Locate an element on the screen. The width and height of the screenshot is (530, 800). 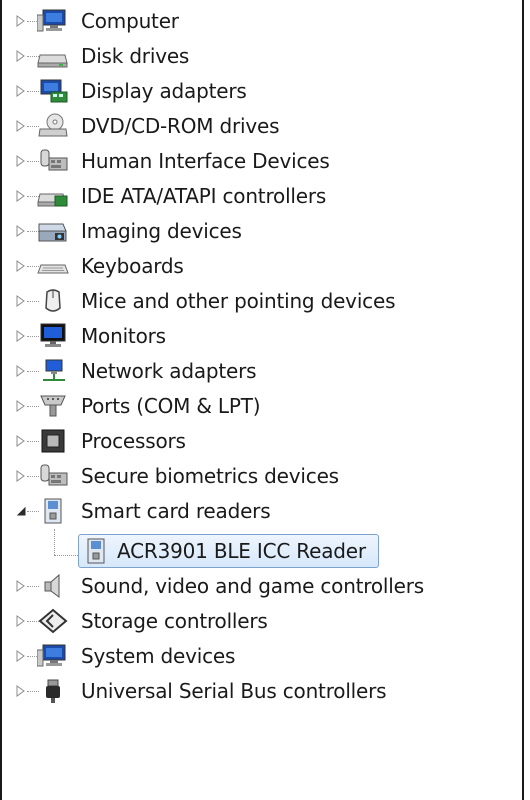
tree-item-label: IDE ATA/ATAPI controllers is located at coordinates (204, 196).